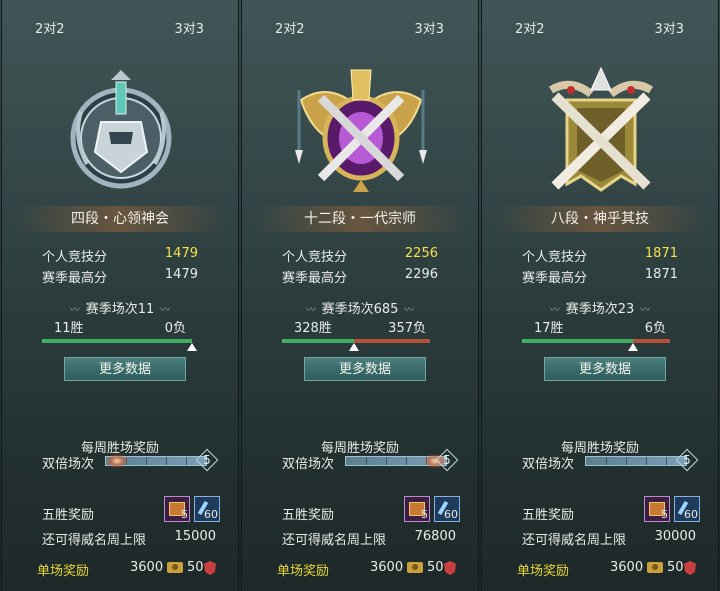 This screenshot has width=720, height=591. Describe the element at coordinates (407, 328) in the screenshot. I see `losses-count: 357负` at that location.